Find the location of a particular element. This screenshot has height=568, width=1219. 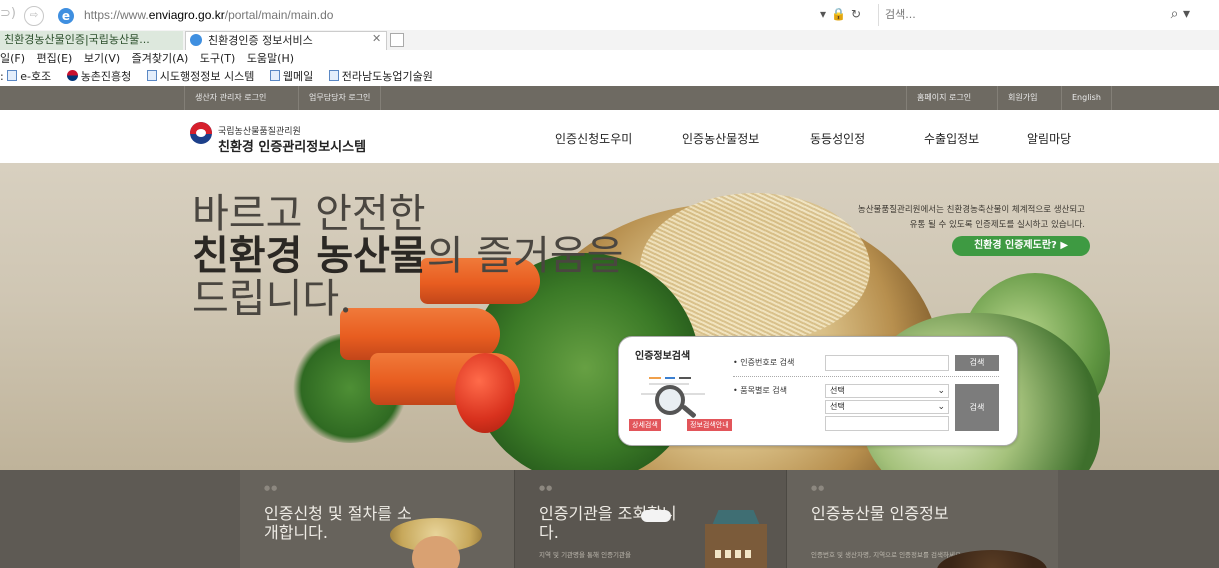

address-tools: ▾🔒↻ is located at coordinates (843, 14).